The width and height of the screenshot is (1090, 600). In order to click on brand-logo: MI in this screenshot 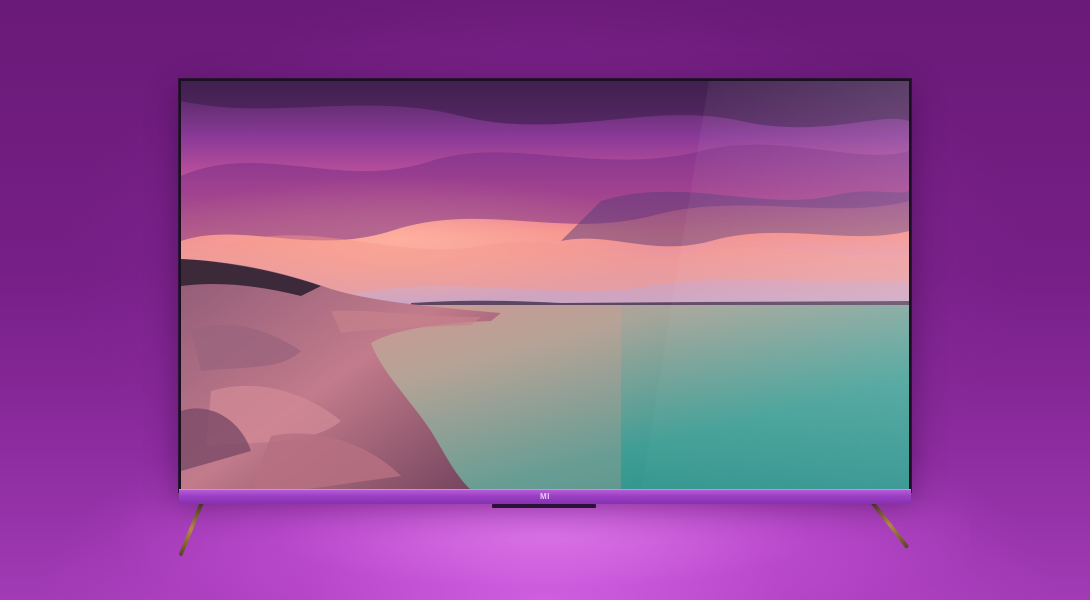, I will do `click(545, 496)`.